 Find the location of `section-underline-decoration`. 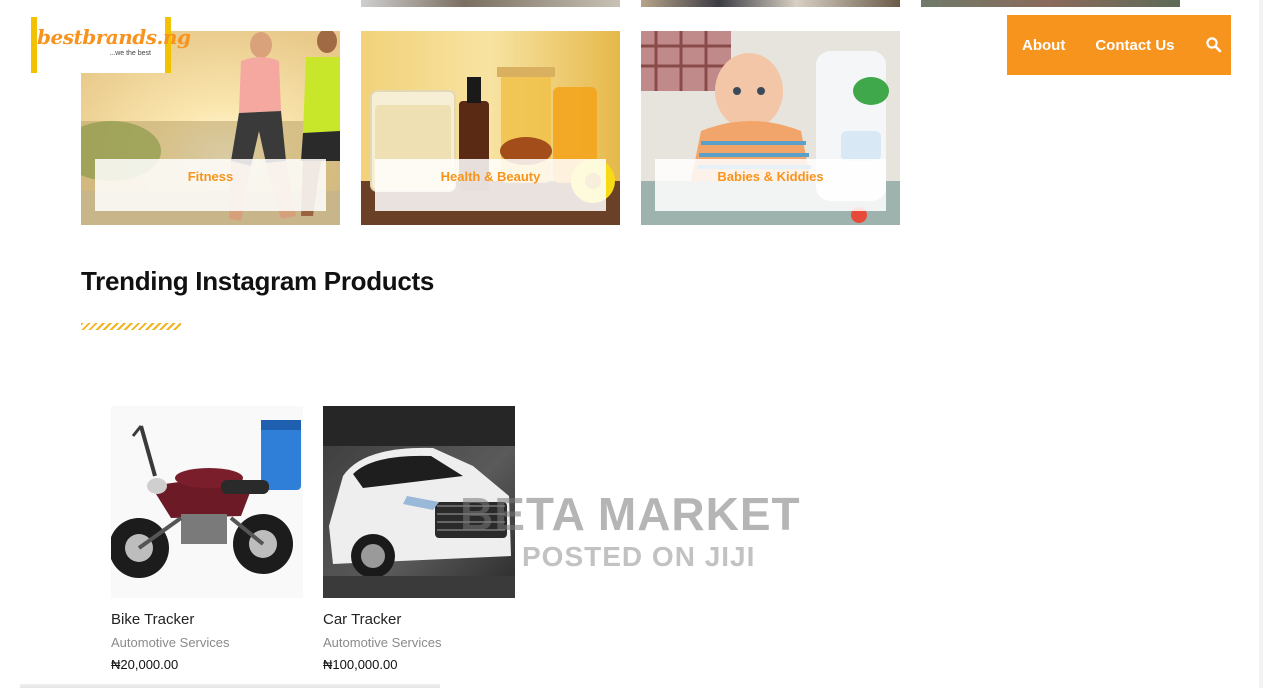

section-underline-decoration is located at coordinates (131, 326).